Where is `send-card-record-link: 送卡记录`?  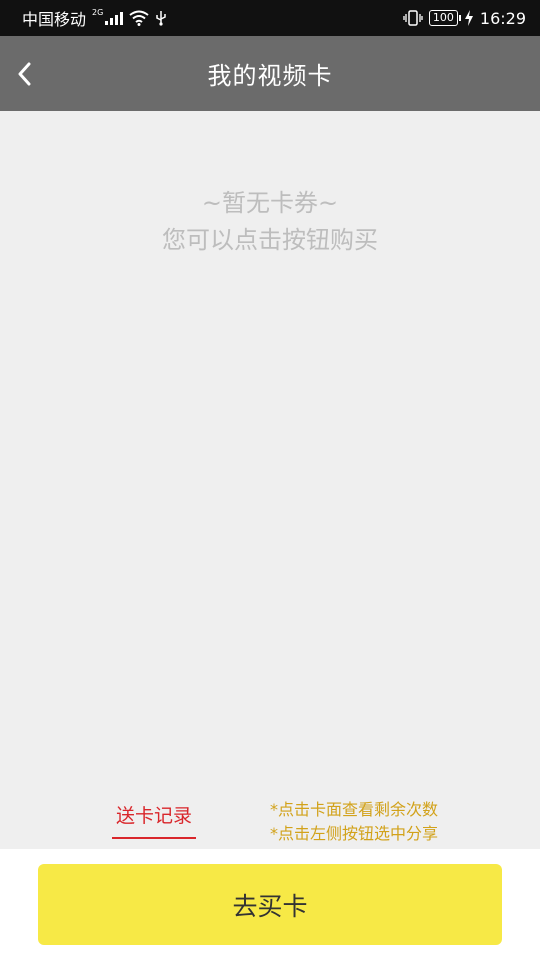 send-card-record-link: 送卡记录 is located at coordinates (154, 821).